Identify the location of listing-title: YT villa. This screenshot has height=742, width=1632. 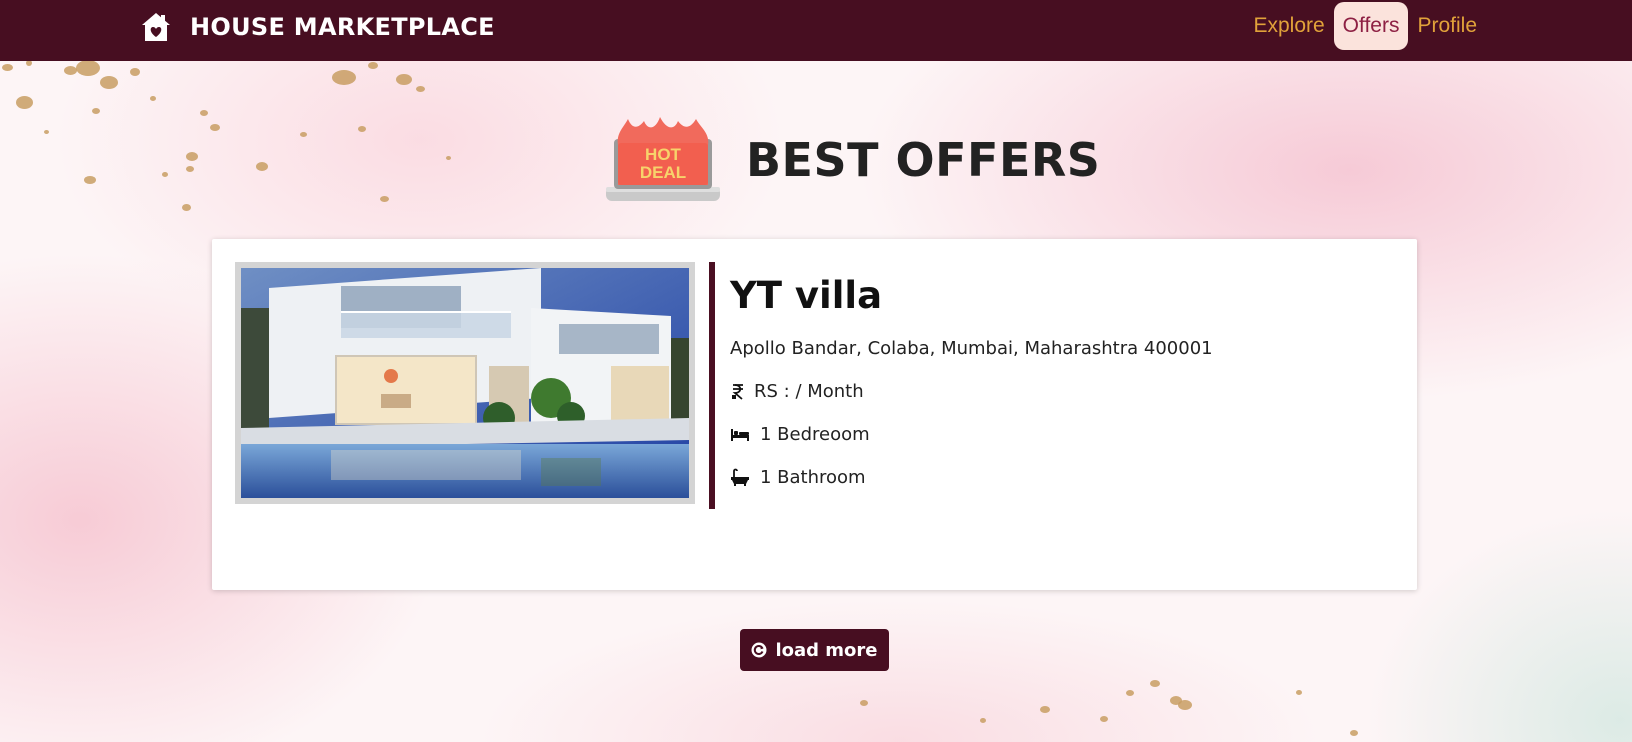
(971, 296).